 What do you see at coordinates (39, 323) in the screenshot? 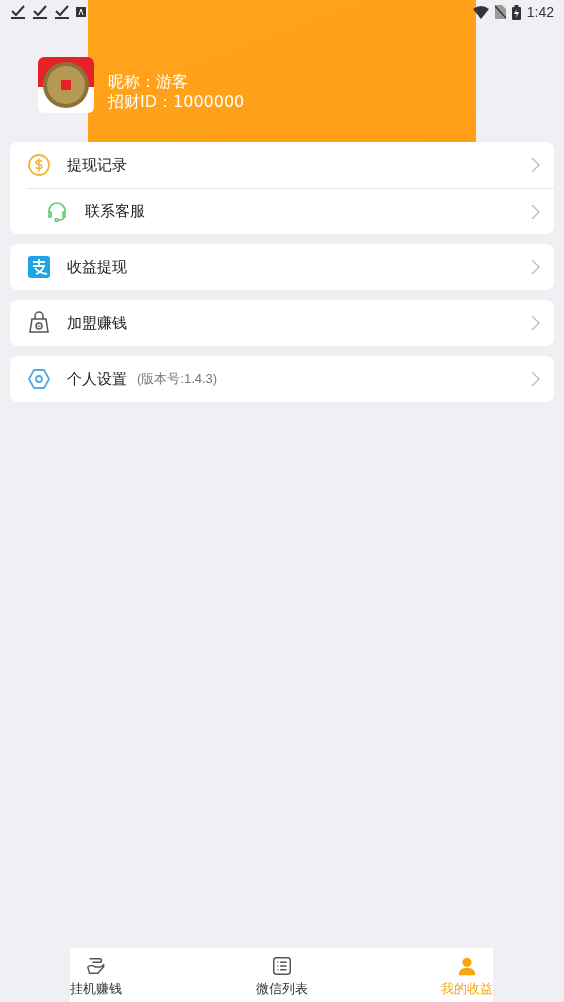
I see `shopping-bag-icon` at bounding box center [39, 323].